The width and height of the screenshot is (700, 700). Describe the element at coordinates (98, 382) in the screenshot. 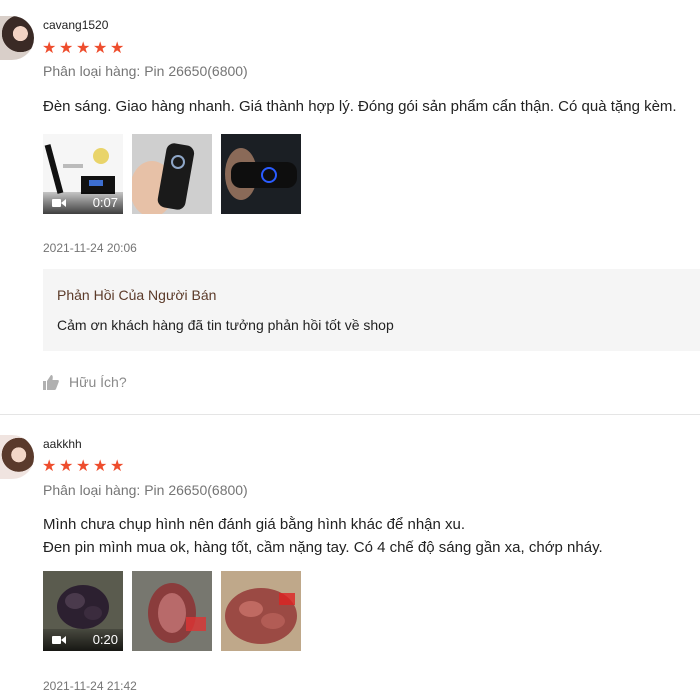

I see `helpful-label: Hữu Ích?` at that location.